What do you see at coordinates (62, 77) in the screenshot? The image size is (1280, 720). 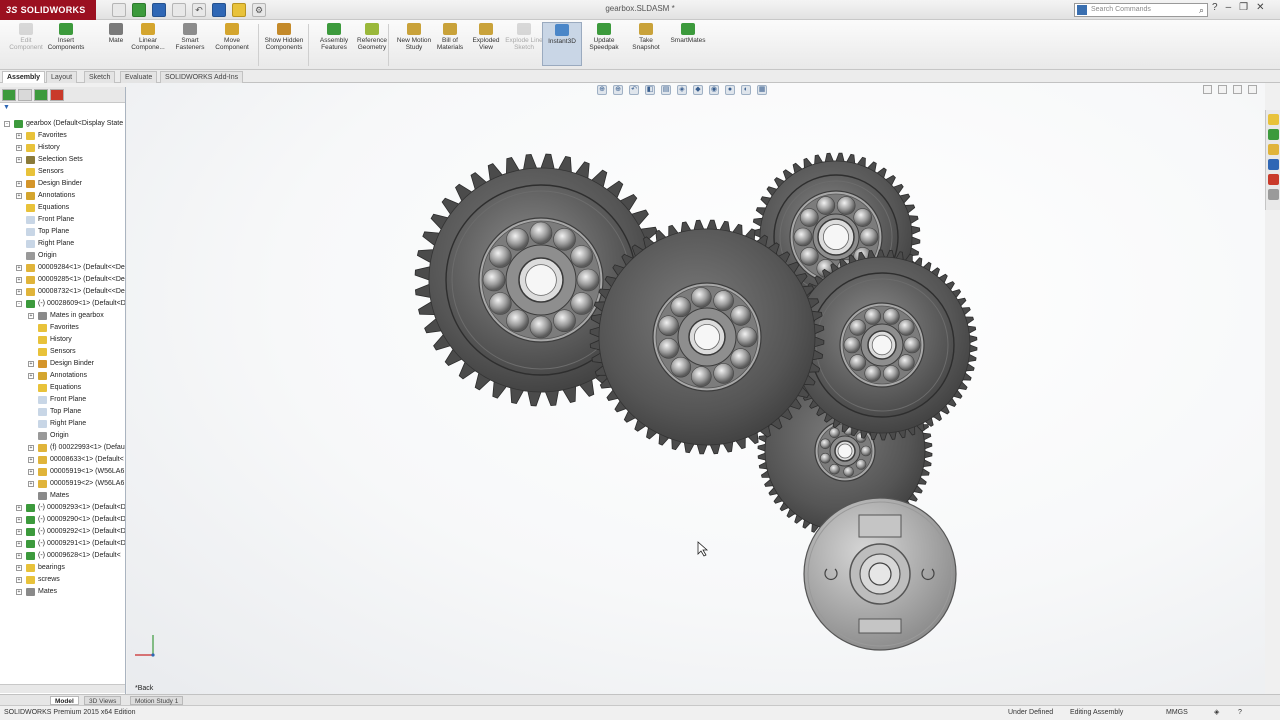 I see `tab-layout: Layout` at bounding box center [62, 77].